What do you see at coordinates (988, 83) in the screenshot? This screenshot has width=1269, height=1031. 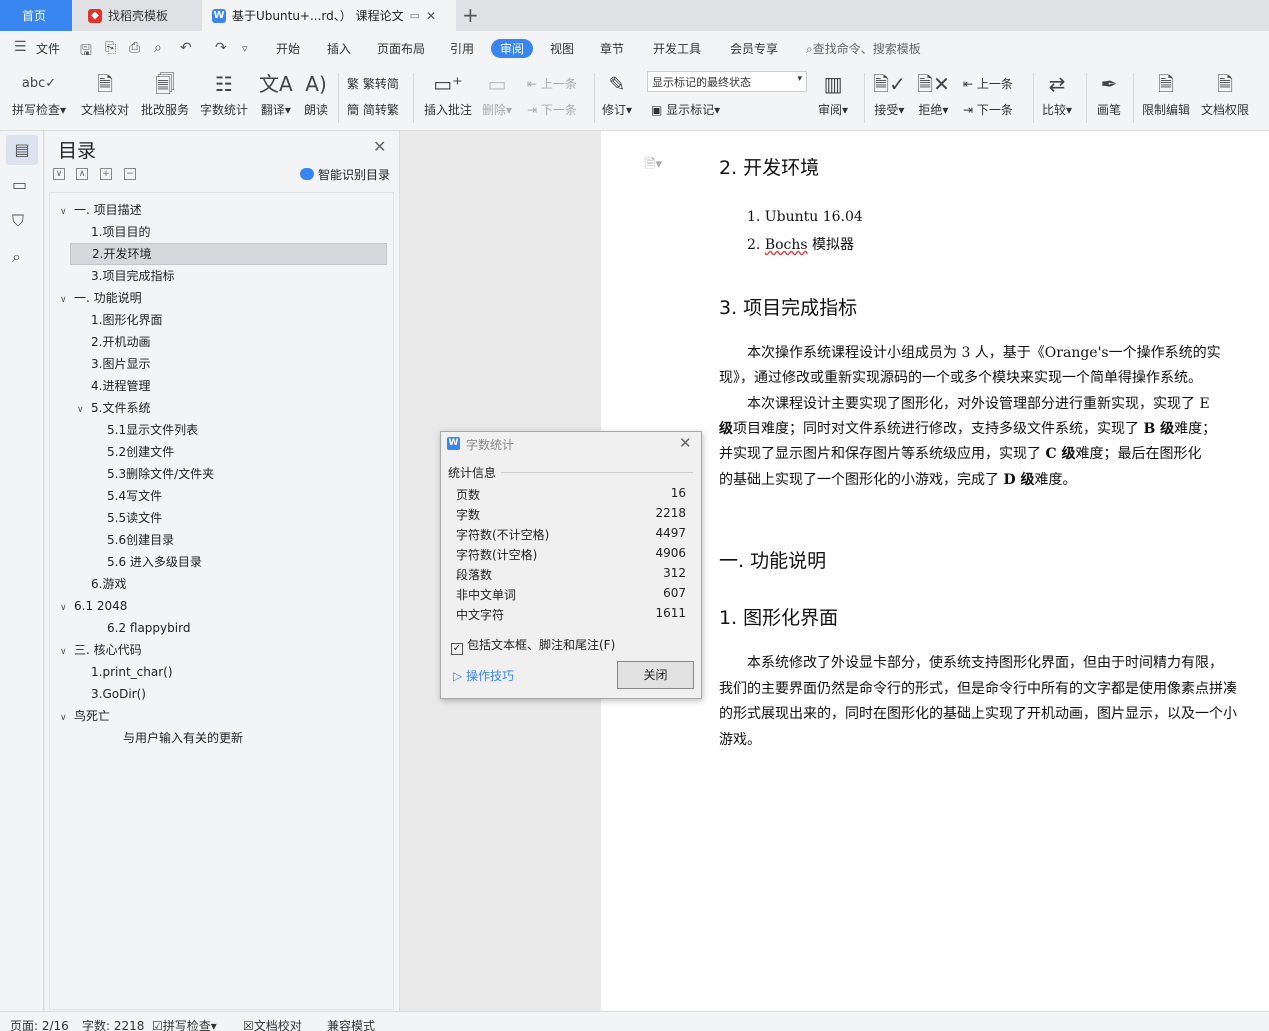 I see `prev-change-button: ⇤ 上一条` at bounding box center [988, 83].